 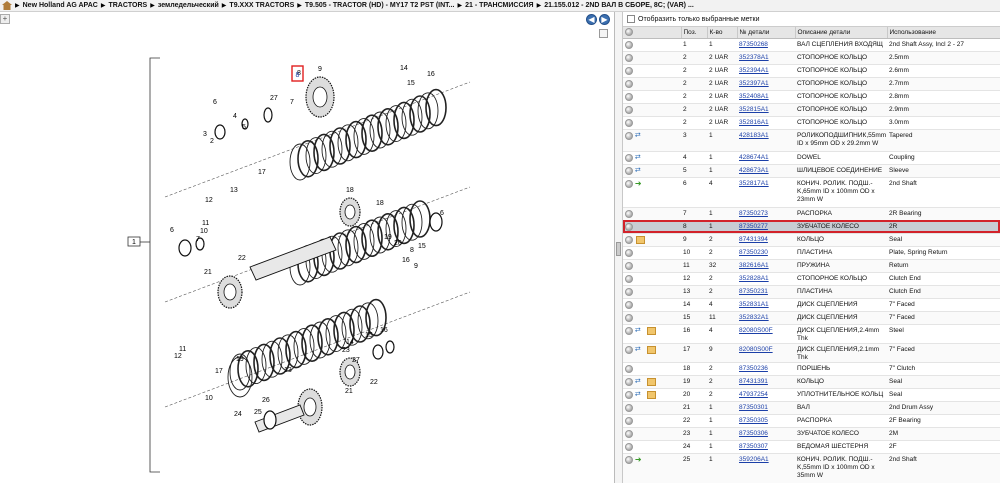 What do you see at coordinates (766, 468) in the screenshot?
I see `cell-part-number: 359206A1` at bounding box center [766, 468].